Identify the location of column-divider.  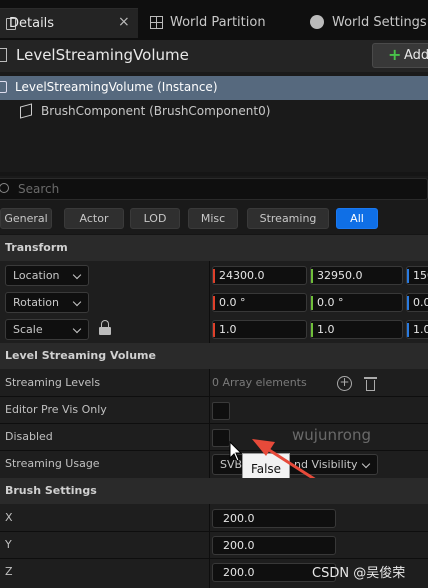
(209, 546).